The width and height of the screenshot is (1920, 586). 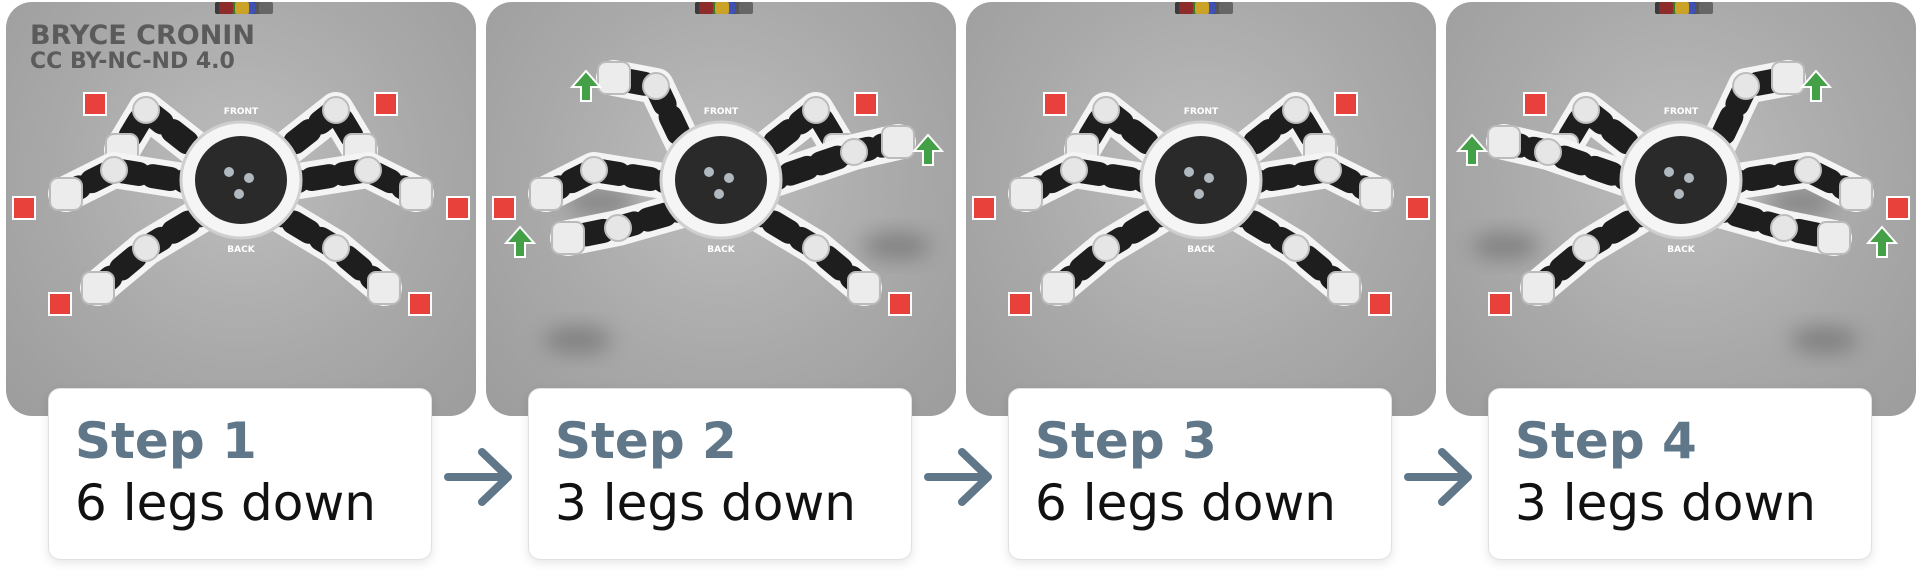 I want to click on step-2-card: Step 2 3 legs down, so click(x=720, y=474).